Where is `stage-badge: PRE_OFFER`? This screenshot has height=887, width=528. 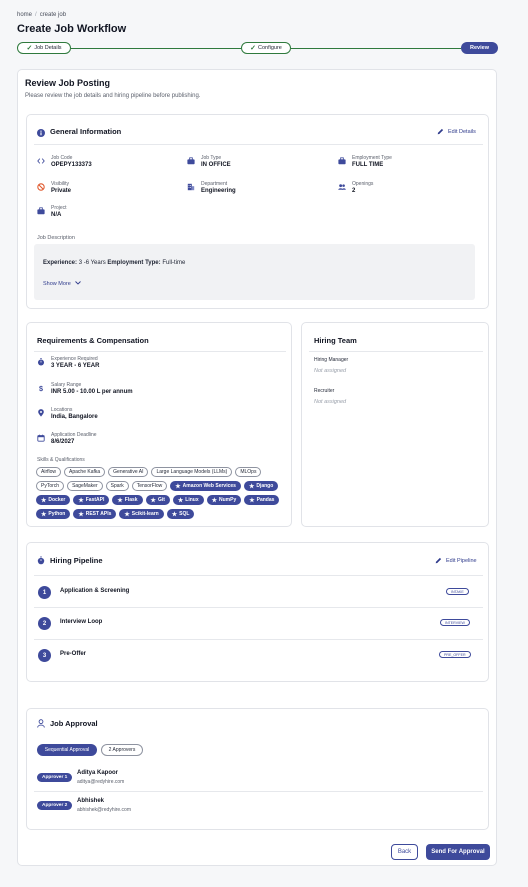 stage-badge: PRE_OFFER is located at coordinates (455, 654).